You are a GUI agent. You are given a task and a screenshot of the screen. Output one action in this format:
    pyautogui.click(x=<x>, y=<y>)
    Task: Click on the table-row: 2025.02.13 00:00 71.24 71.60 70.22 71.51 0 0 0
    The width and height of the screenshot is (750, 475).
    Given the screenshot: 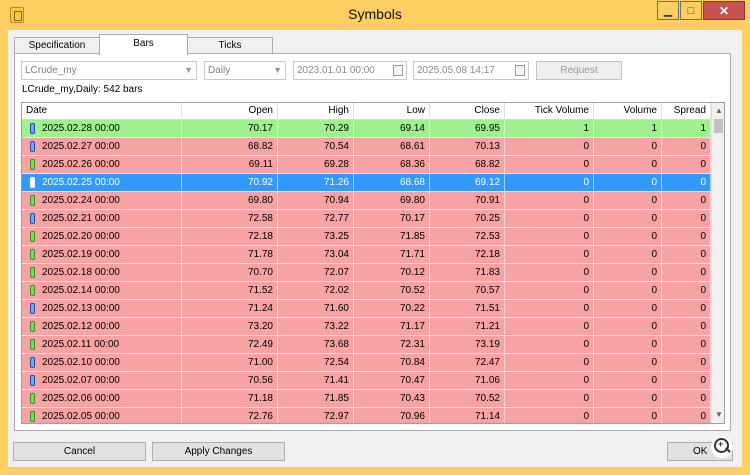 What is the action you would take?
    pyautogui.click(x=366, y=309)
    